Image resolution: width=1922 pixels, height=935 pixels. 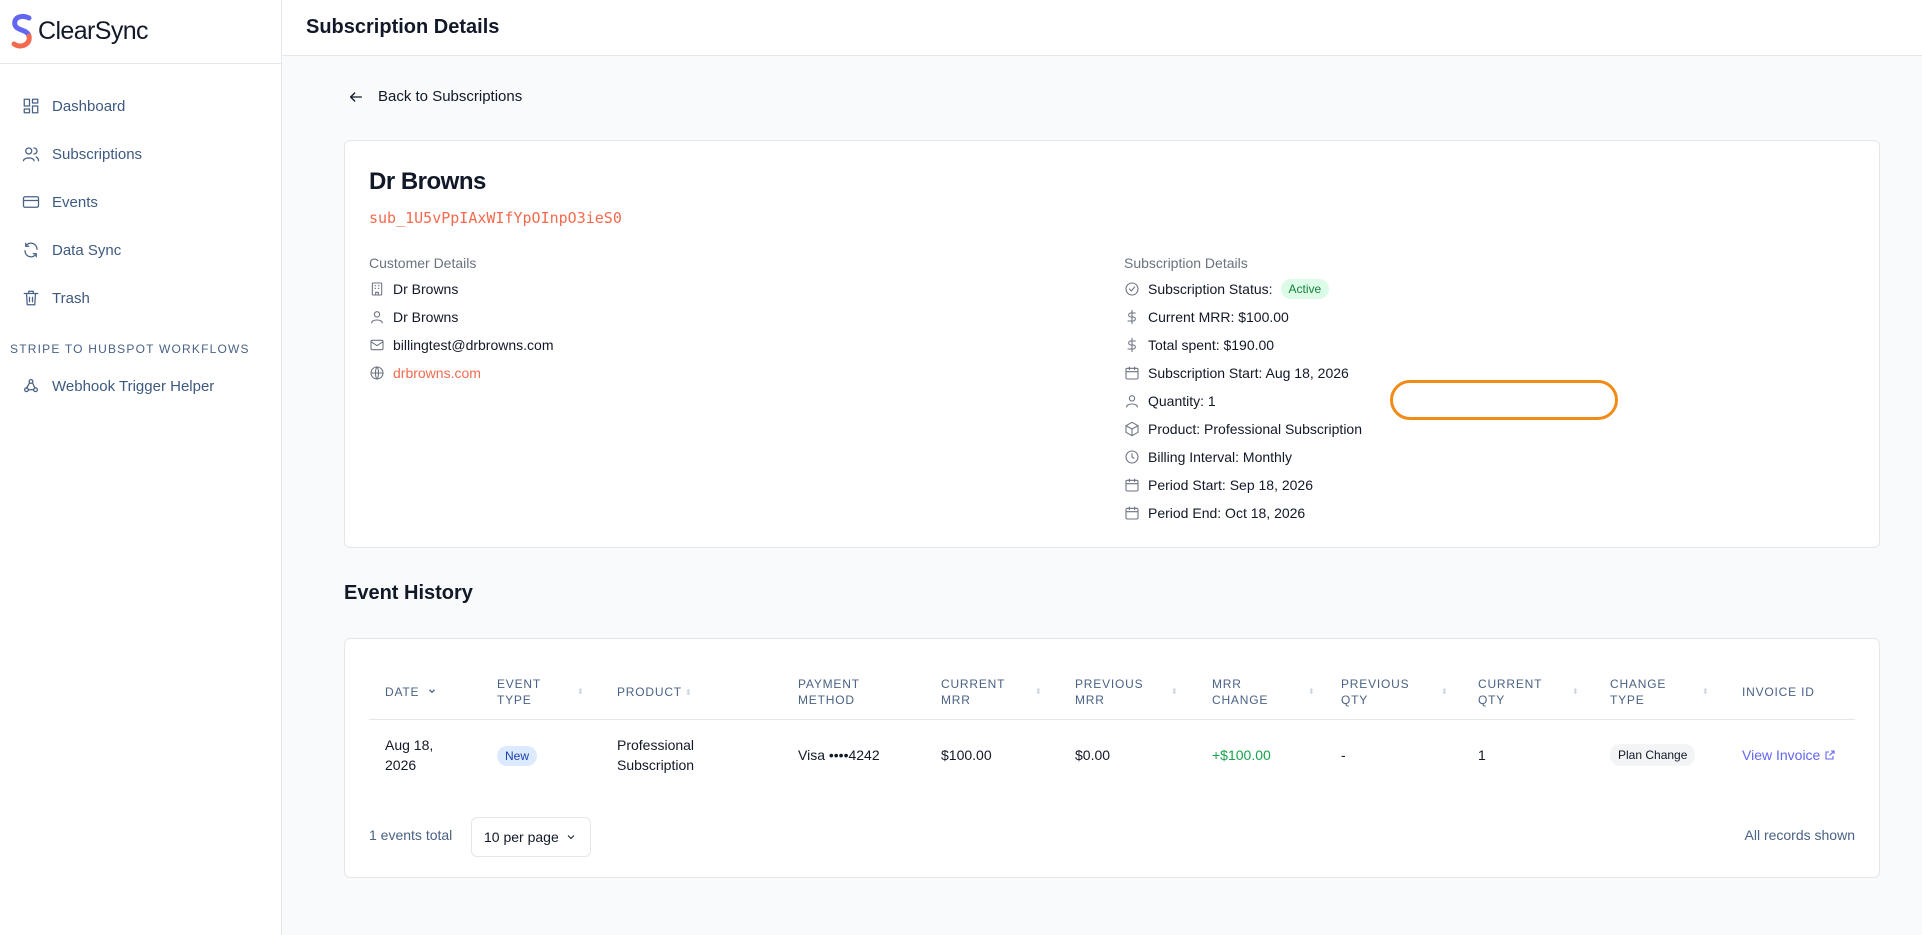 I want to click on customer-contact: Dr Browns, so click(x=426, y=317).